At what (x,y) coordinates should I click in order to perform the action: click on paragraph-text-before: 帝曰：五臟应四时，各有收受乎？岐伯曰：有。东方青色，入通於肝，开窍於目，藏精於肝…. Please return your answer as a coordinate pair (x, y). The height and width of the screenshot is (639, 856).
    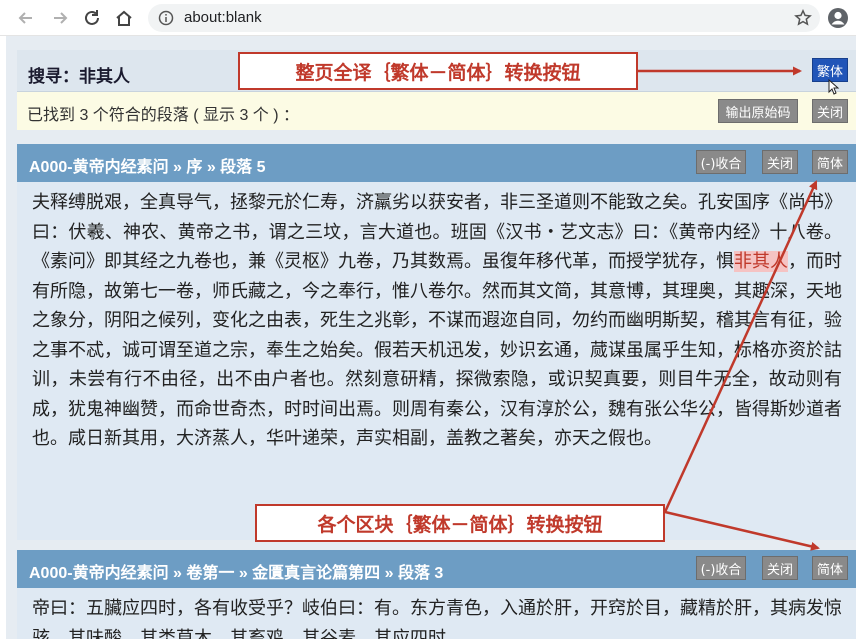
    Looking at the image, I should click on (437, 618).